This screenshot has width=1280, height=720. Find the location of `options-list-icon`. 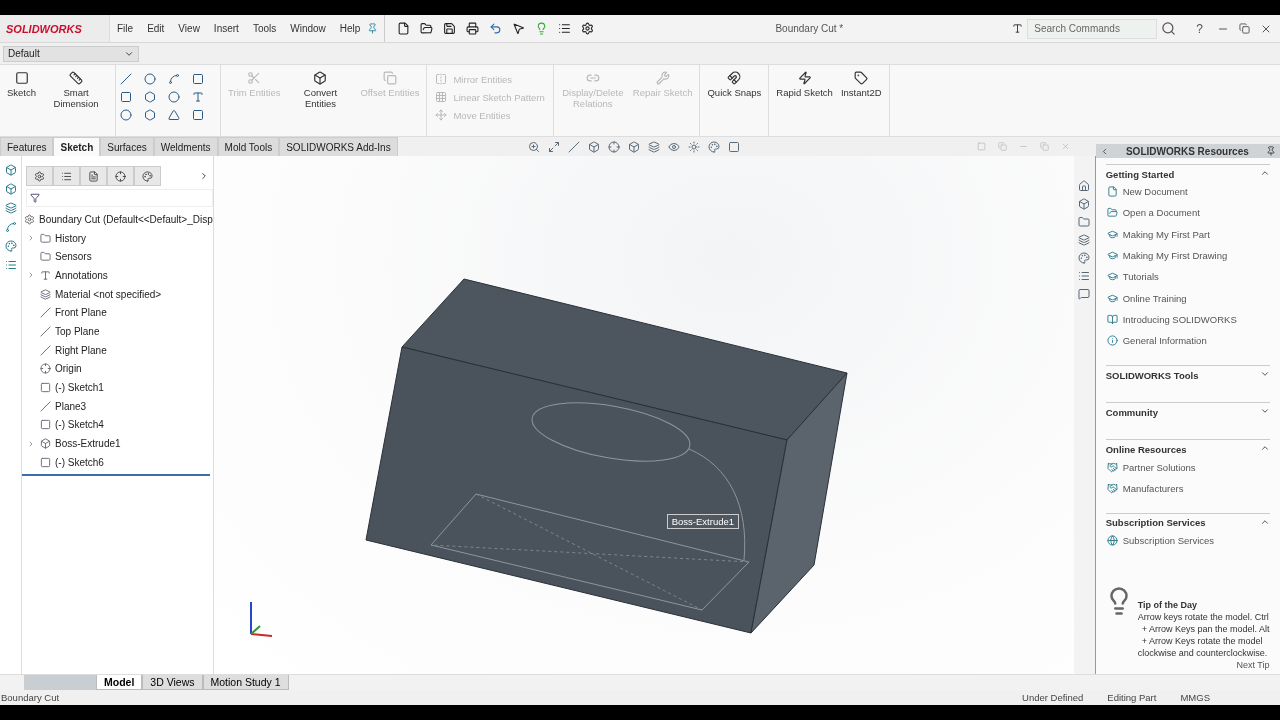

options-list-icon is located at coordinates (565, 28).